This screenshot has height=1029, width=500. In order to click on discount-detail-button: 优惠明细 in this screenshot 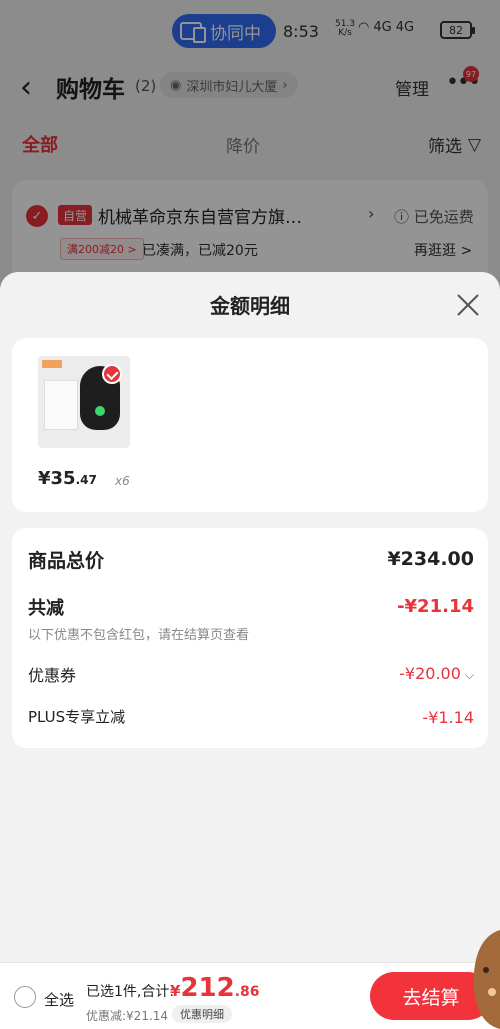, I will do `click(202, 1014)`.